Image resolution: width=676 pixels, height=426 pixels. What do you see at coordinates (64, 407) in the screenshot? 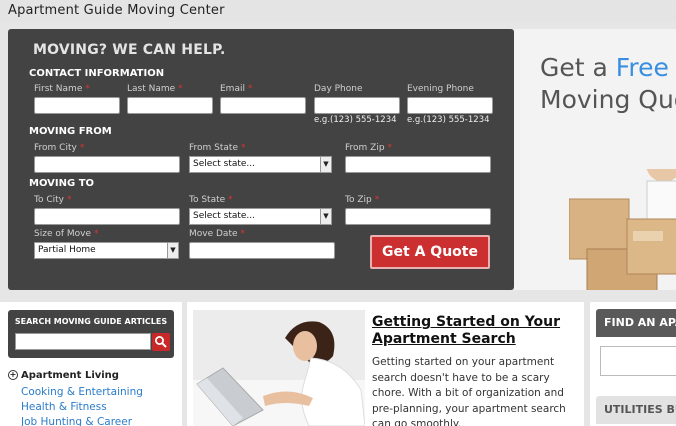
I see `category-link: Health & Fitness` at bounding box center [64, 407].